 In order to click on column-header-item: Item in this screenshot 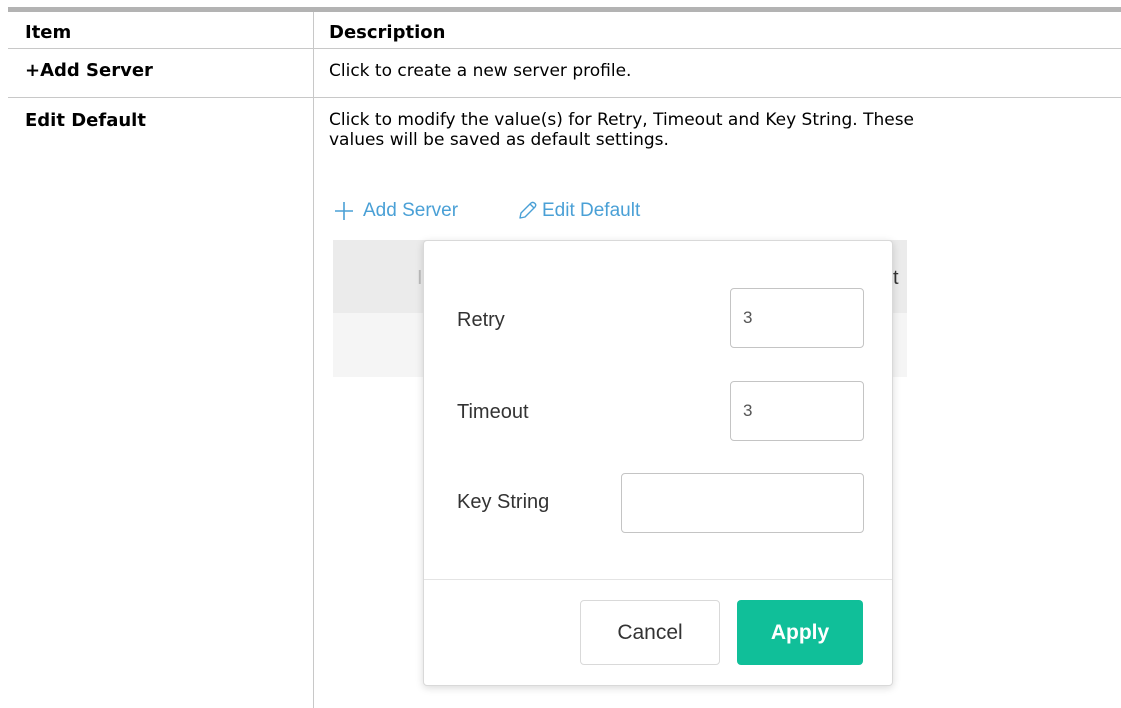, I will do `click(48, 32)`.